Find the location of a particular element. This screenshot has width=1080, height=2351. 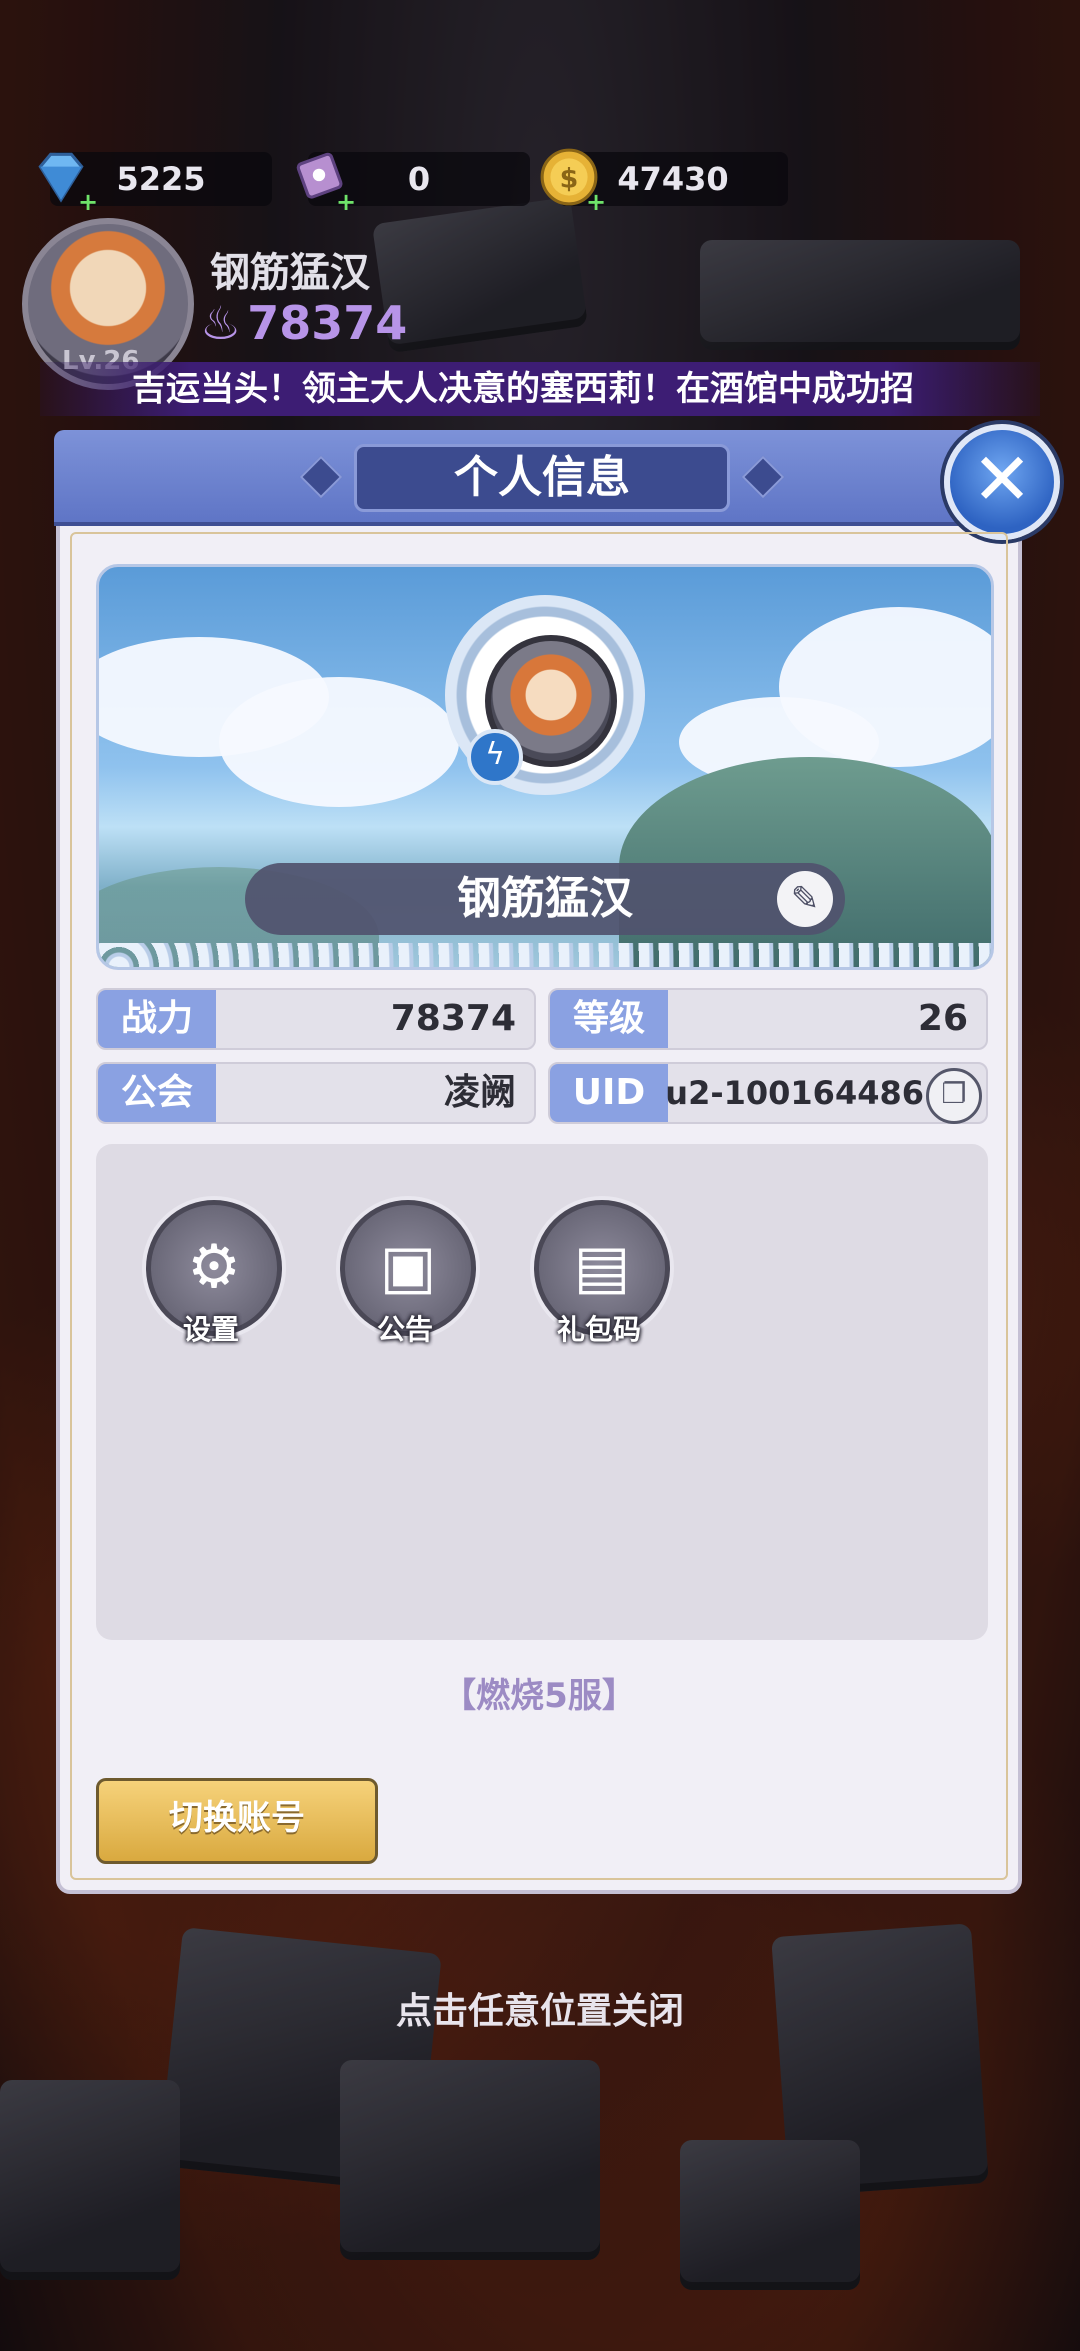

copy-uid-button: ❐ is located at coordinates (954, 1096).